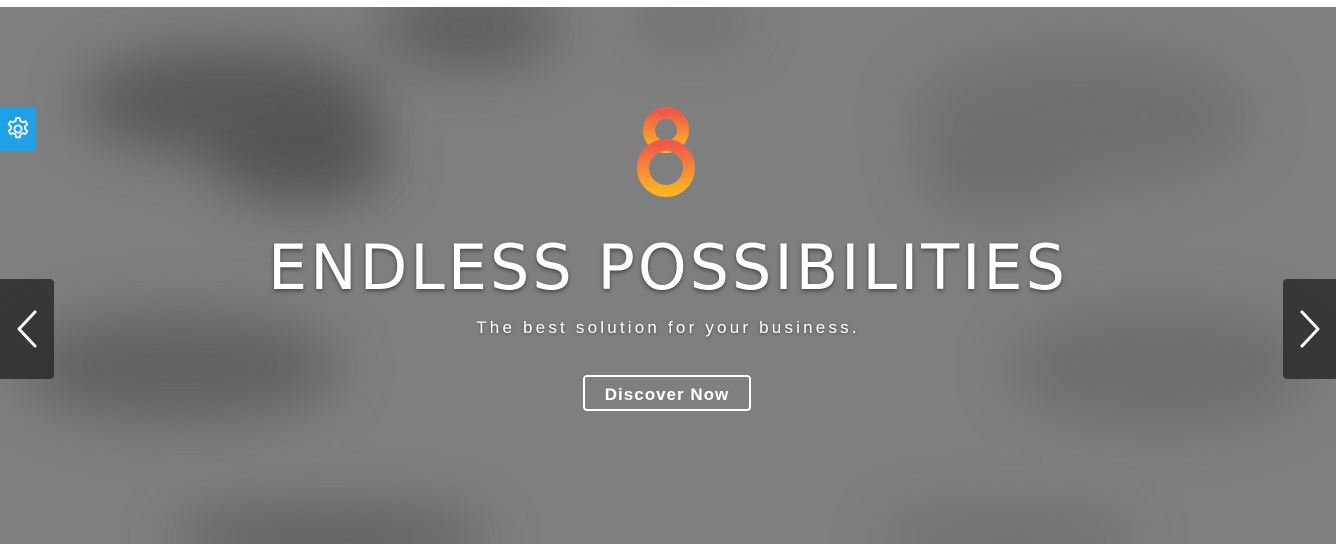 The width and height of the screenshot is (1336, 544). I want to click on hero-title: ENDLESS POSSIBILITIES, so click(668, 267).